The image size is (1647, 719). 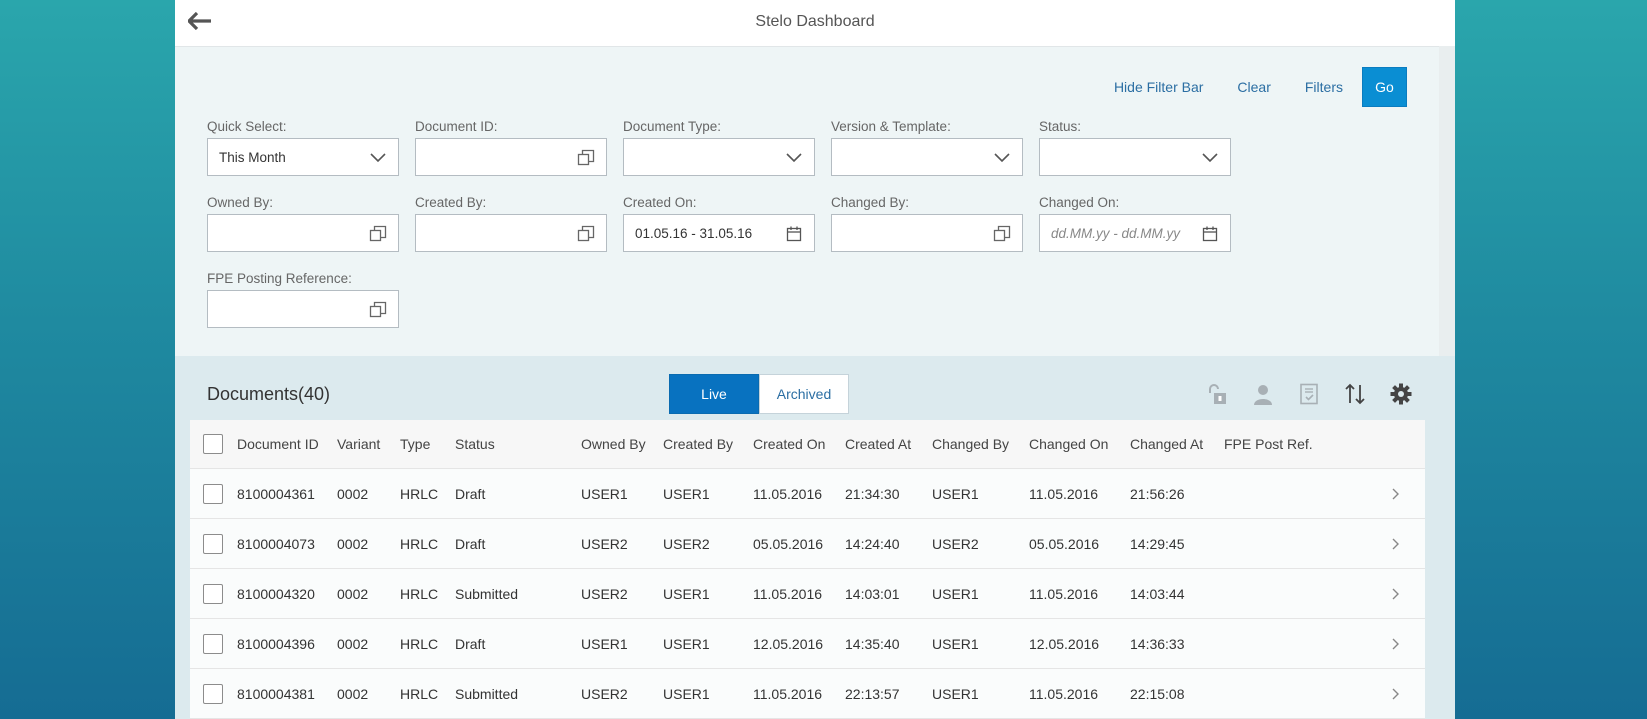 What do you see at coordinates (1268, 444) in the screenshot?
I see `col-fpe-post-ref: FPE Post Ref.` at bounding box center [1268, 444].